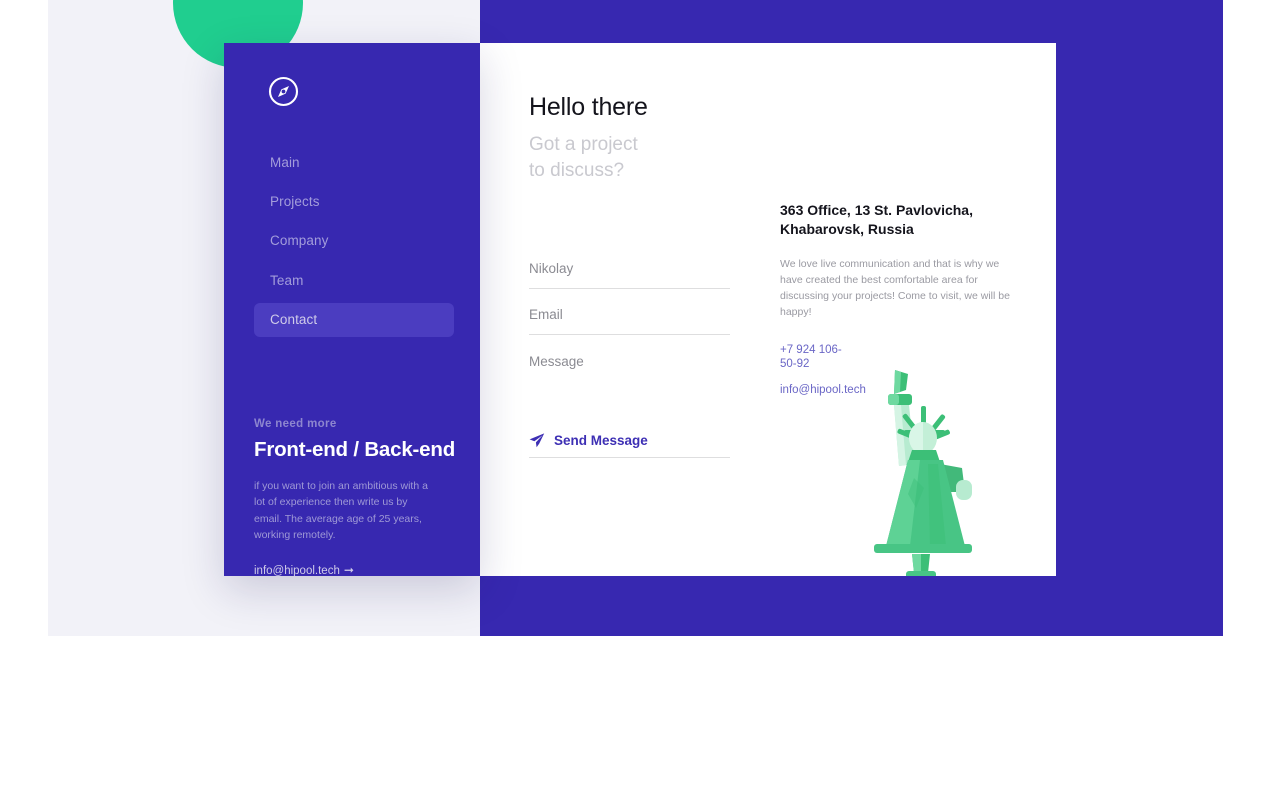 The width and height of the screenshot is (1280, 800). I want to click on recruitment-email-link: info@hipool.tech ➞, so click(304, 570).